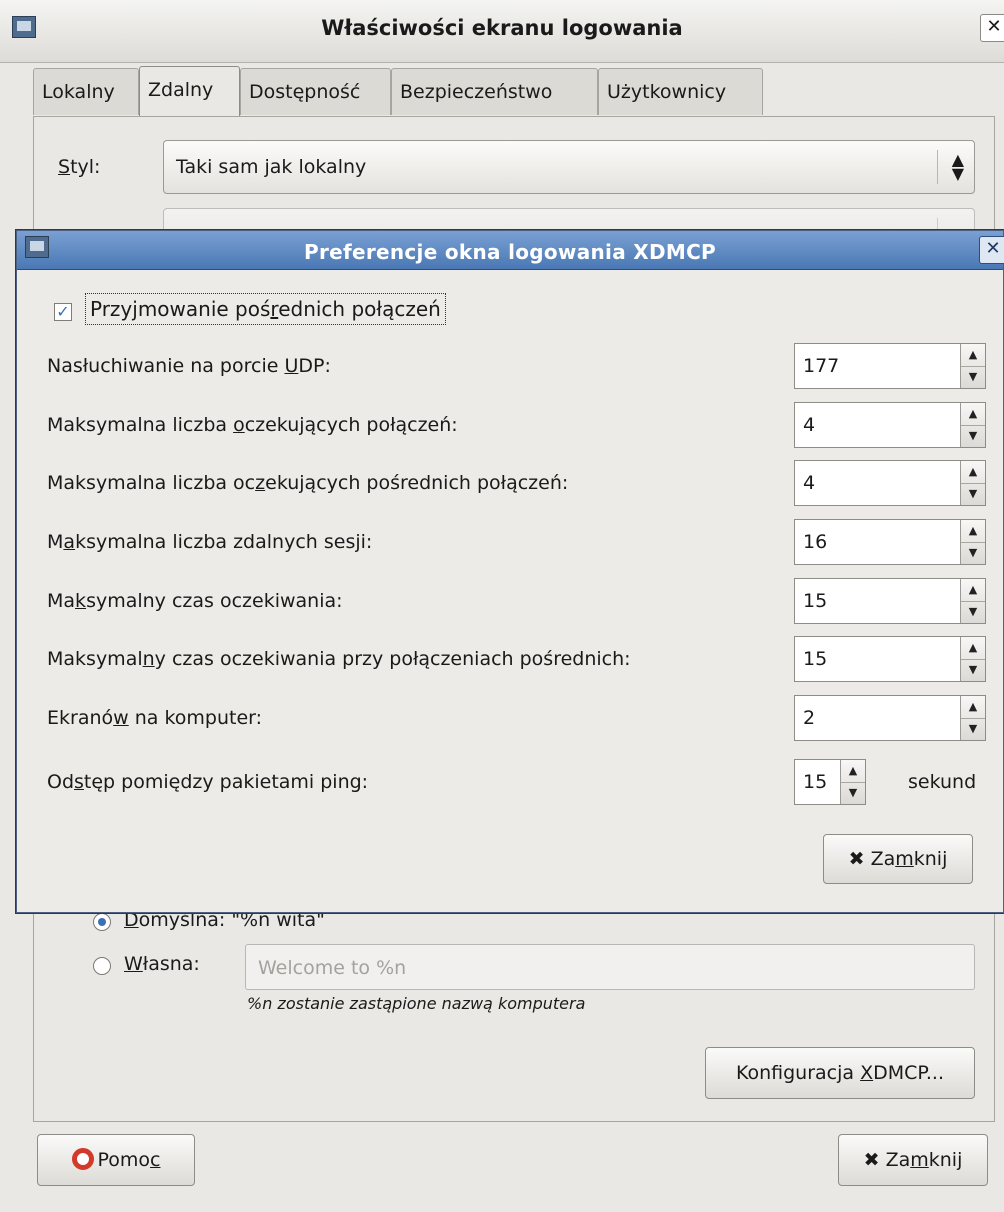  Describe the element at coordinates (162, 964) in the screenshot. I see `custom-greeting-label: Własna:` at that location.